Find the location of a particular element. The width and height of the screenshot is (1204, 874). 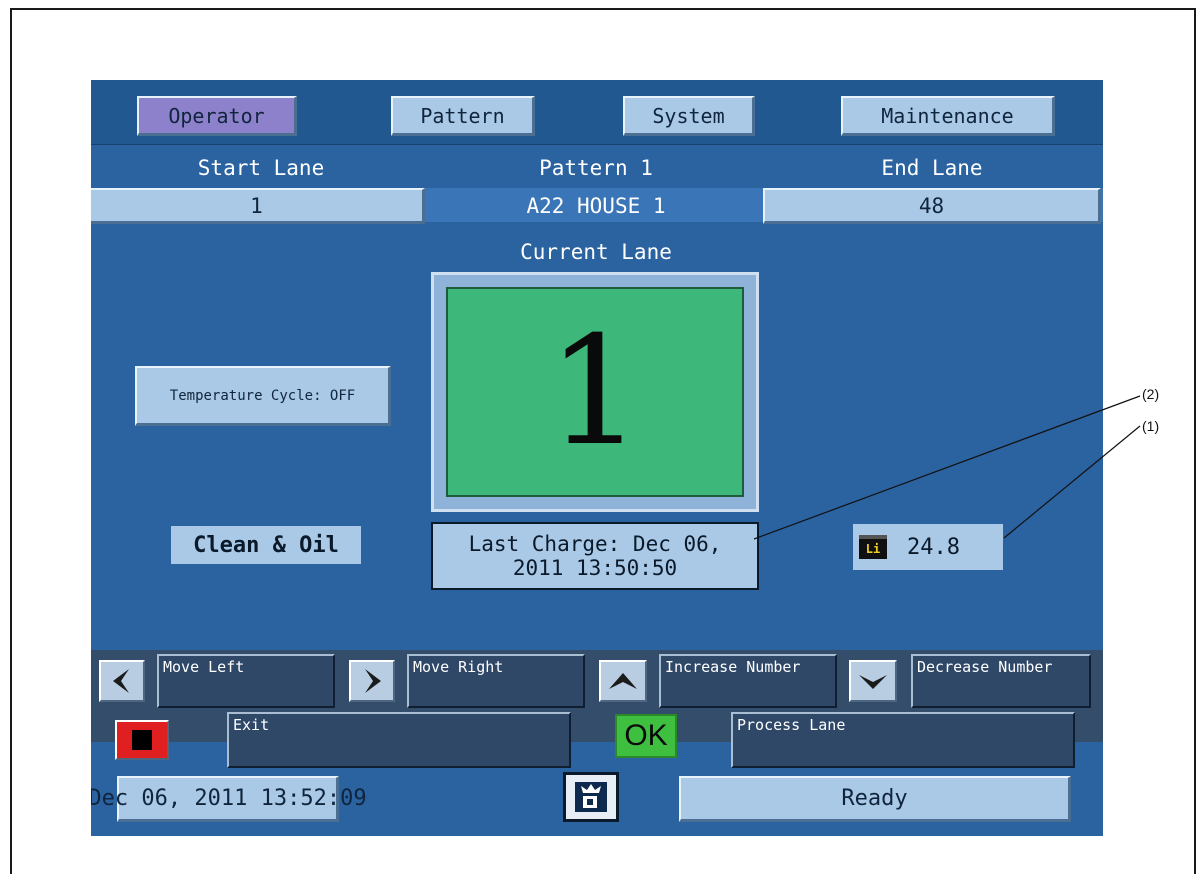

stop-icon is located at coordinates (142, 740).